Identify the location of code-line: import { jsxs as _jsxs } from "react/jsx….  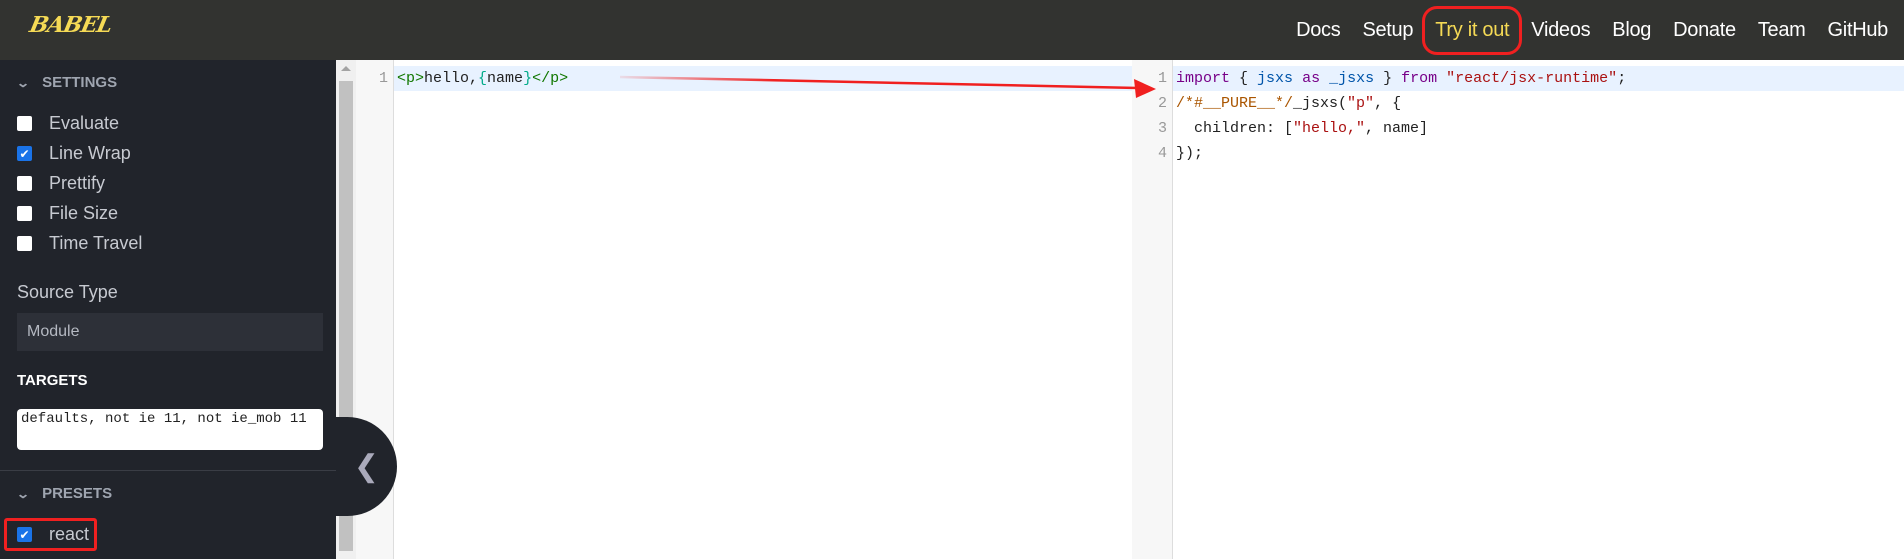
(1401, 78).